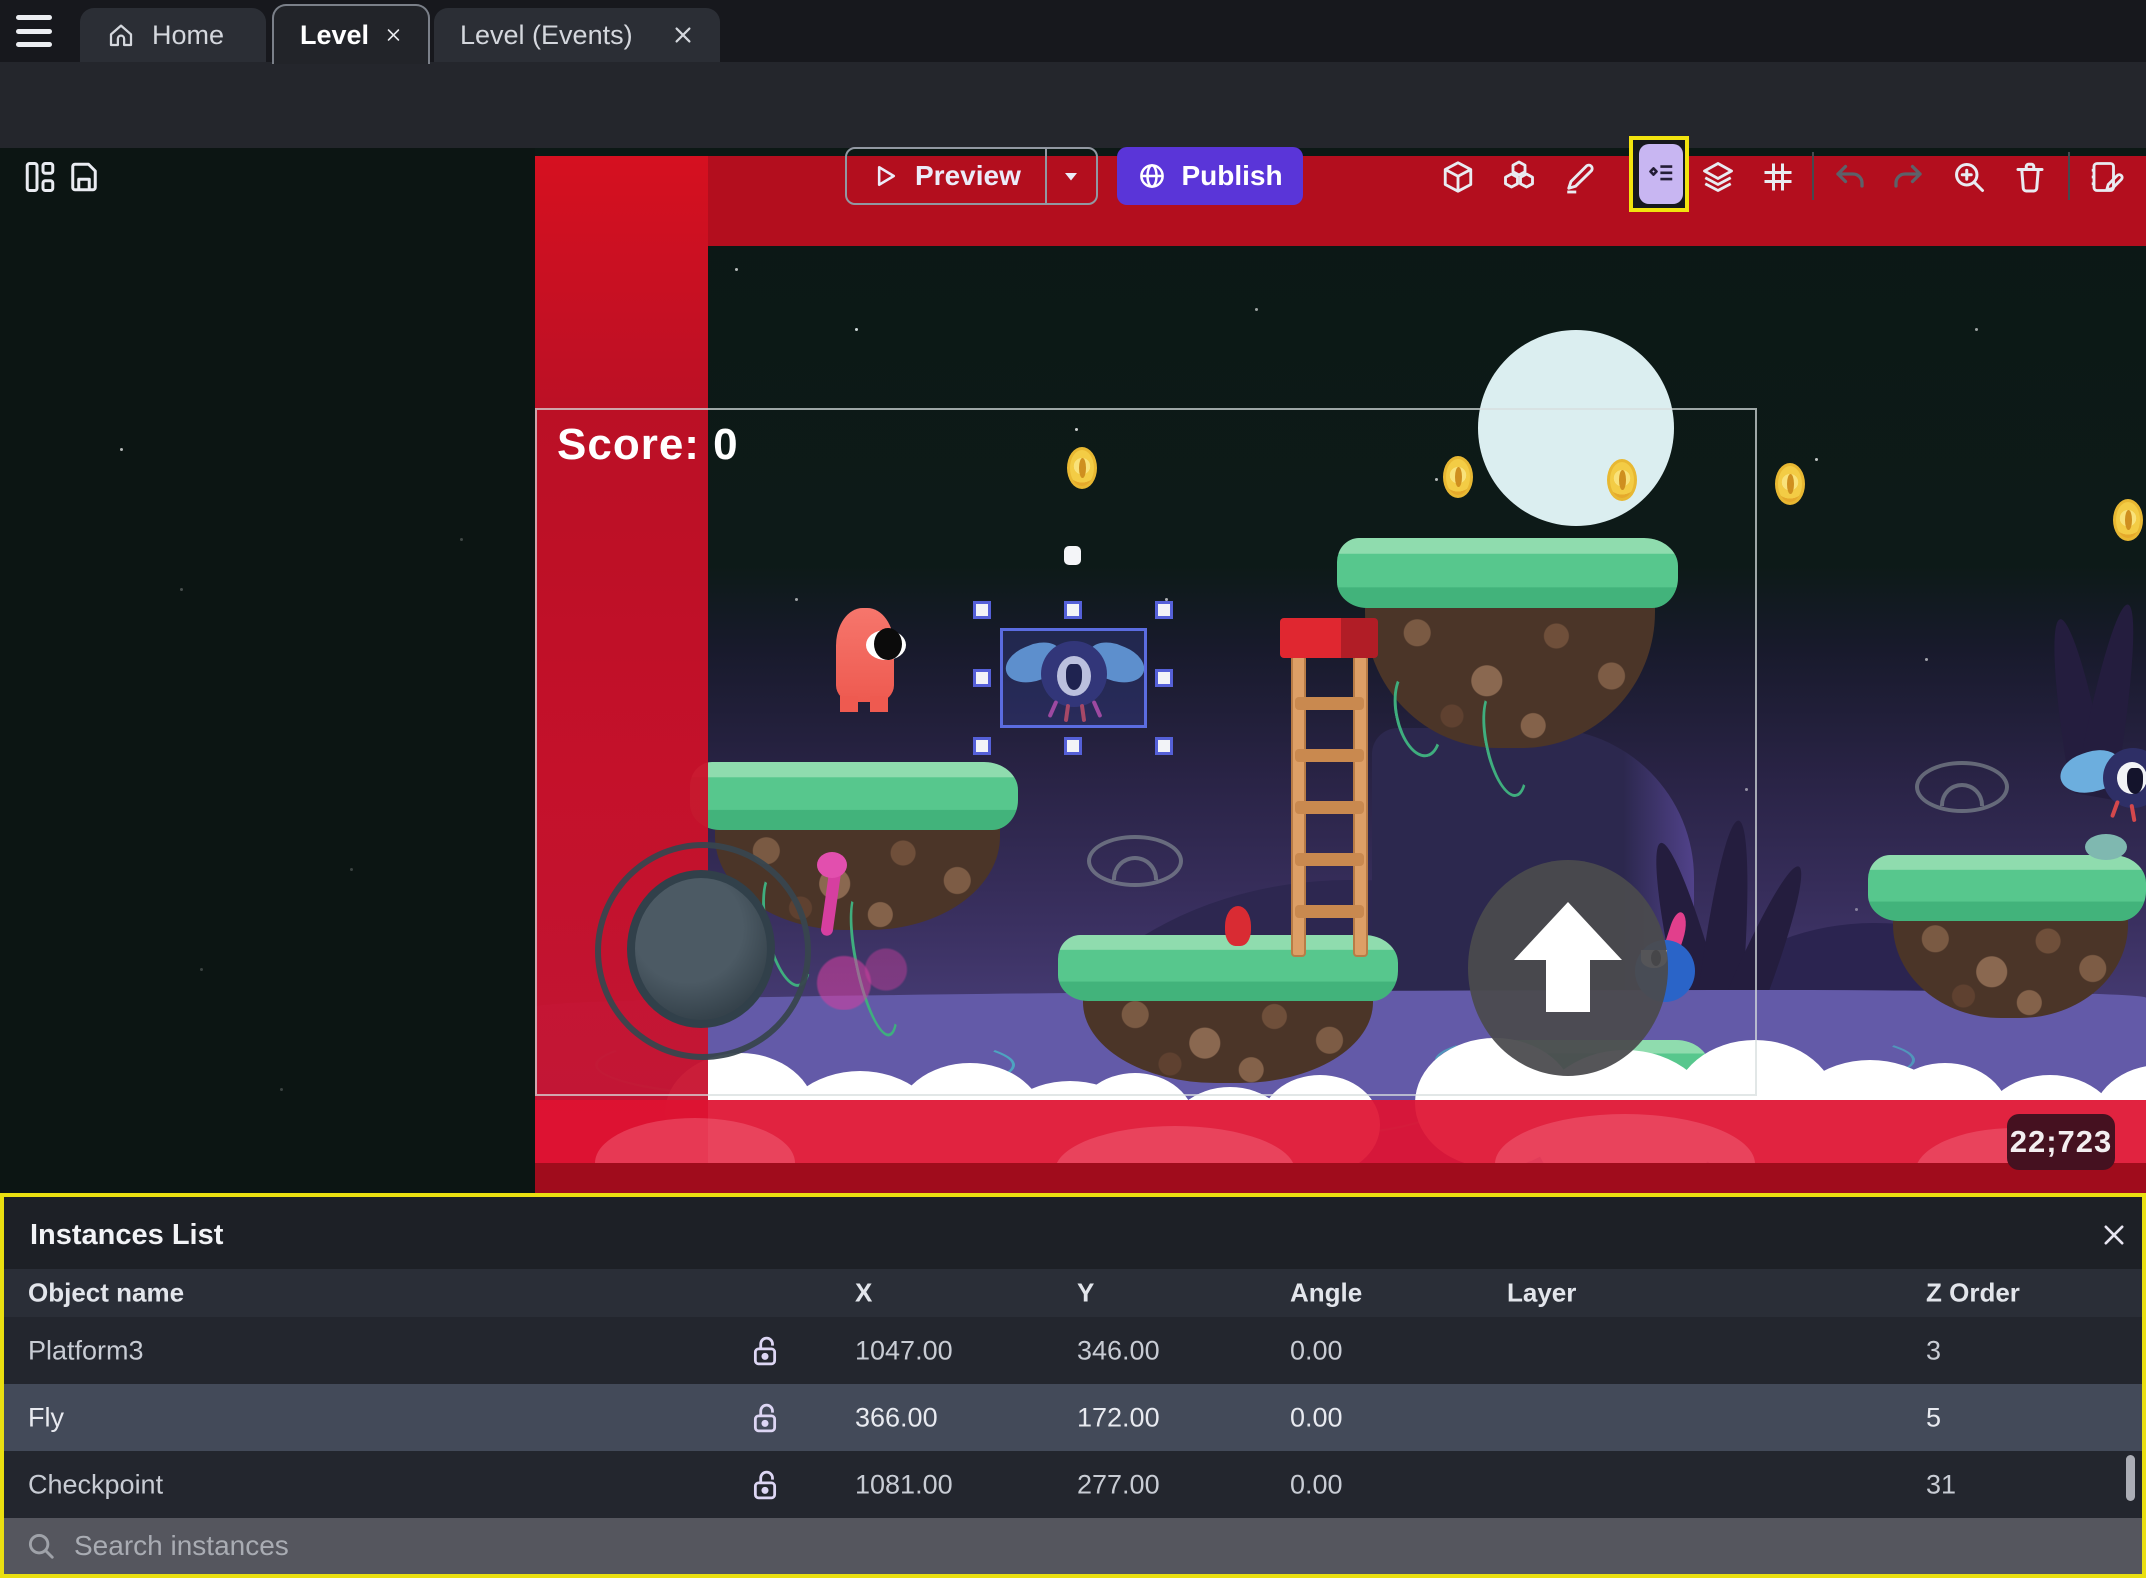 This screenshot has height=1578, width=2146. Describe the element at coordinates (1164, 610) in the screenshot. I see `resize-handle-ne` at that location.